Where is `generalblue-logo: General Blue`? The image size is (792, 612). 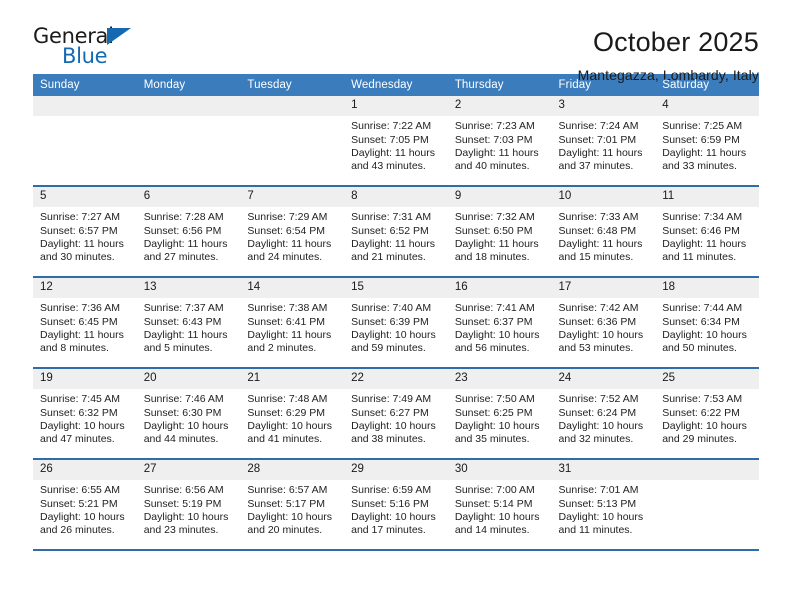
generalblue-logo: General Blue is located at coordinates (88, 49).